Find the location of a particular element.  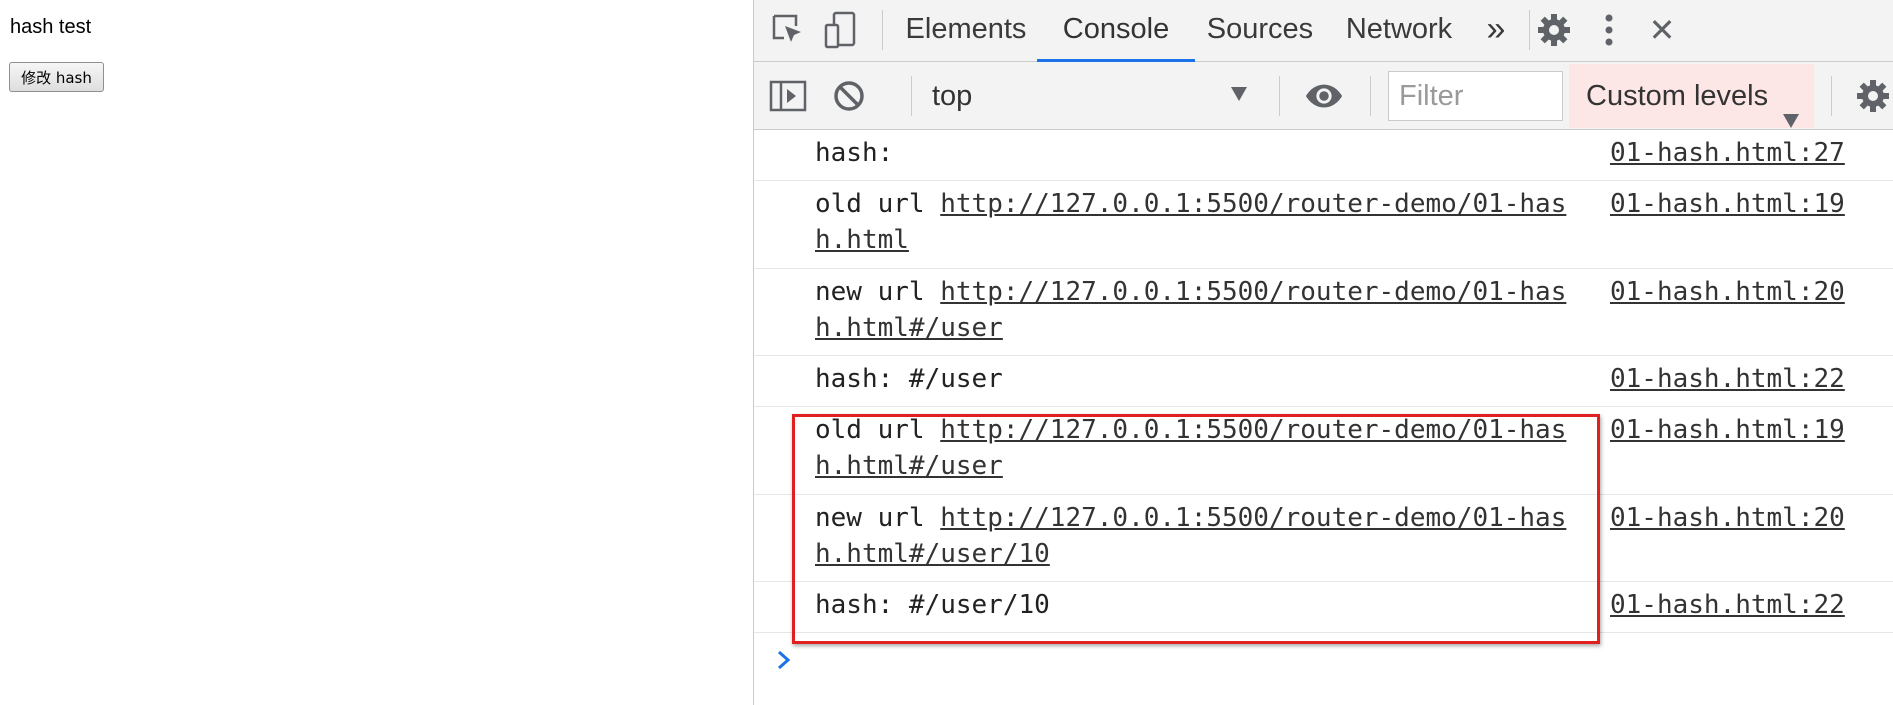

sidebar-toggle-icon is located at coordinates (788, 96).